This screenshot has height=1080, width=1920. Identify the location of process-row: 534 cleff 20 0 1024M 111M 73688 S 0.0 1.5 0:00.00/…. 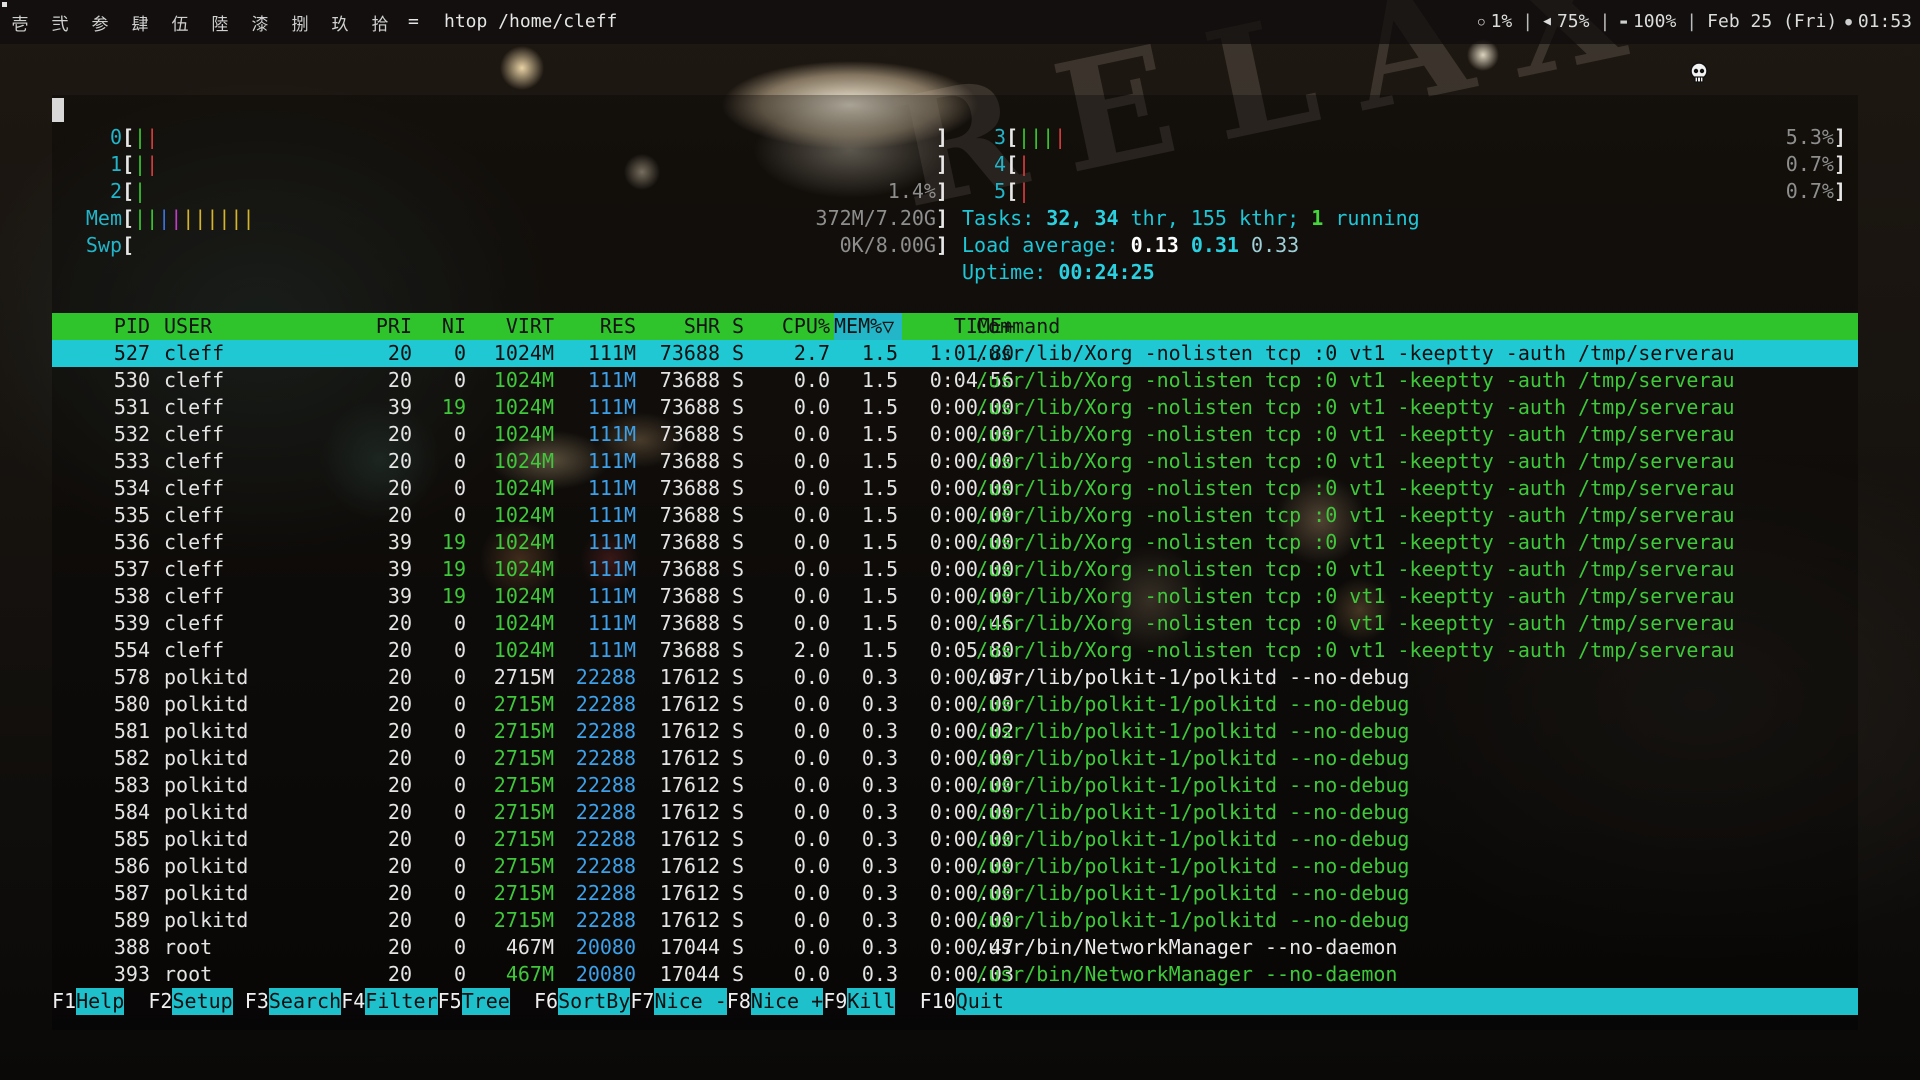
(955, 488).